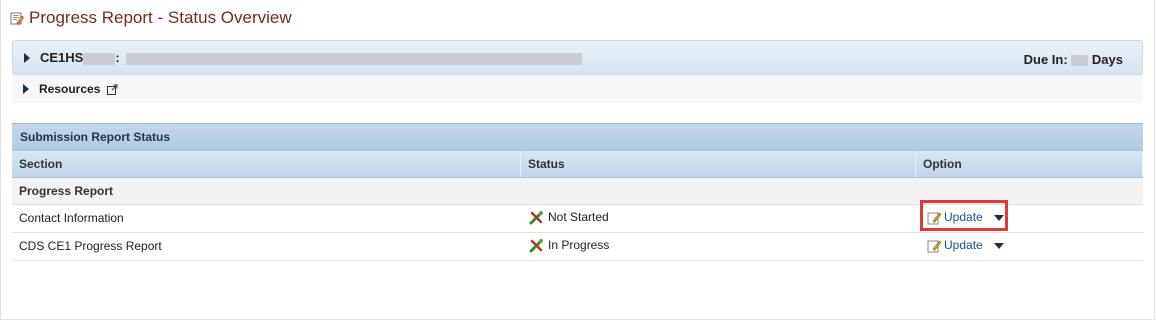 Image resolution: width=1156 pixels, height=320 pixels. Describe the element at coordinates (160, 17) in the screenshot. I see `page-title-text: Progress Report - Status Overview` at that location.